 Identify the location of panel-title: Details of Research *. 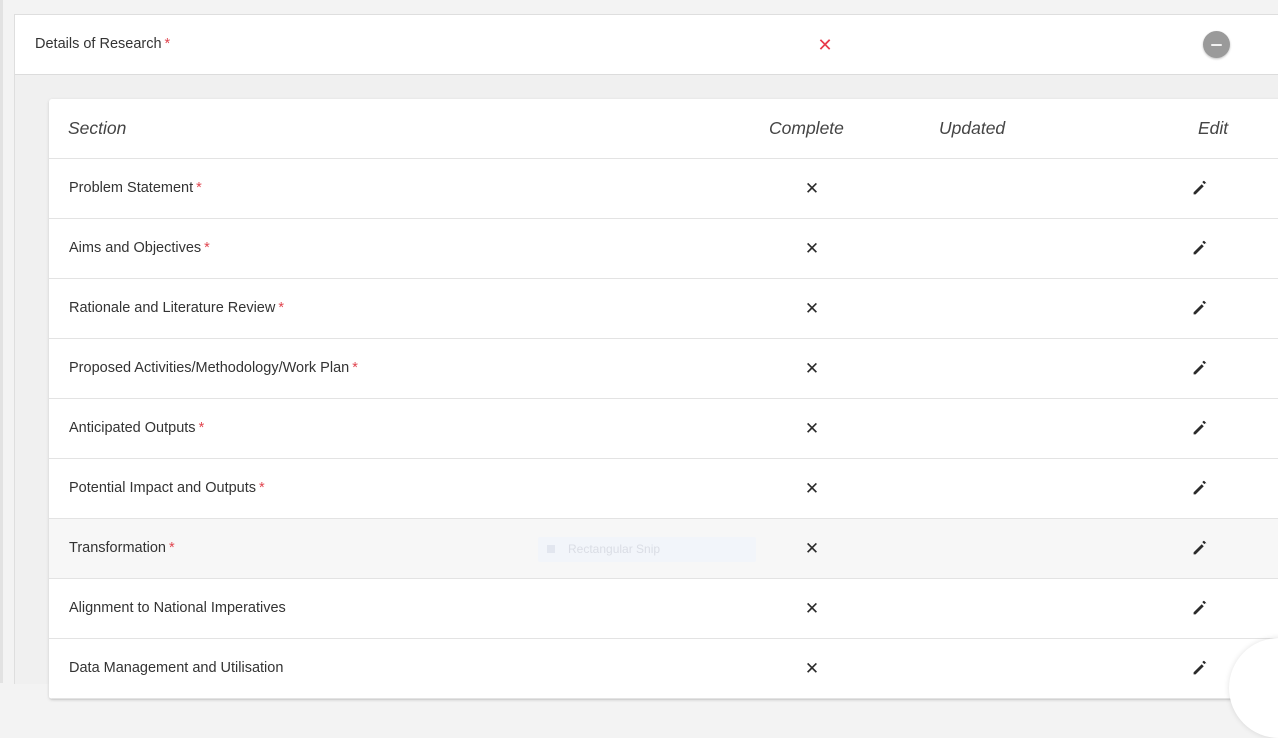
(102, 44).